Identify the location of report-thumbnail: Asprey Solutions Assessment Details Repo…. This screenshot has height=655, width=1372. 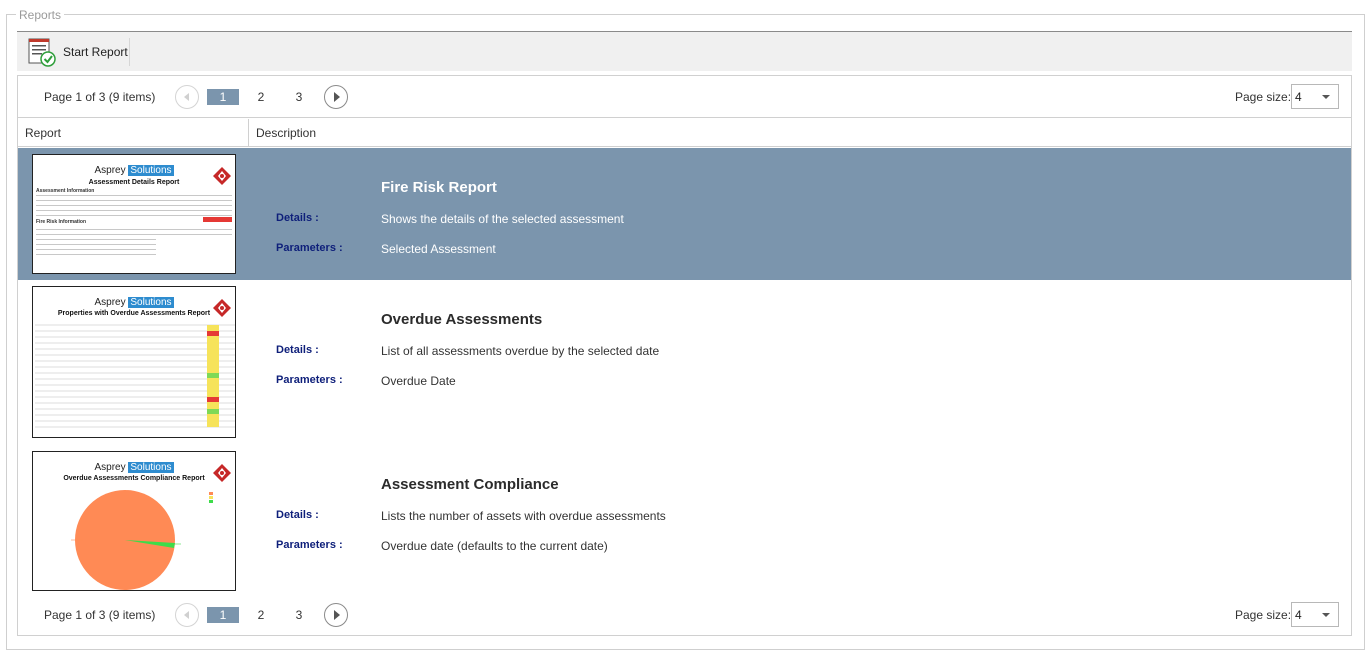
(134, 214).